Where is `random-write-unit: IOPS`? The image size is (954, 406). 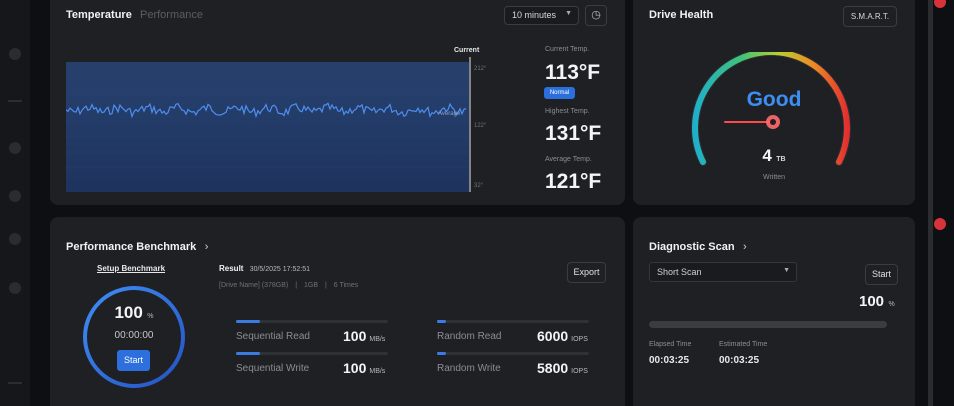
random-write-unit: IOPS is located at coordinates (579, 371).